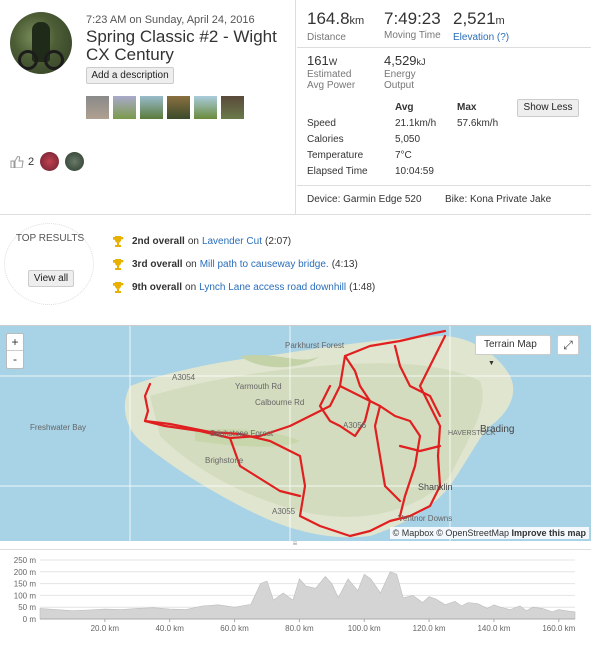  What do you see at coordinates (170, 20) in the screenshot?
I see `activity-datetime: 7:23 AM on Sunday, April 24, 2016` at bounding box center [170, 20].